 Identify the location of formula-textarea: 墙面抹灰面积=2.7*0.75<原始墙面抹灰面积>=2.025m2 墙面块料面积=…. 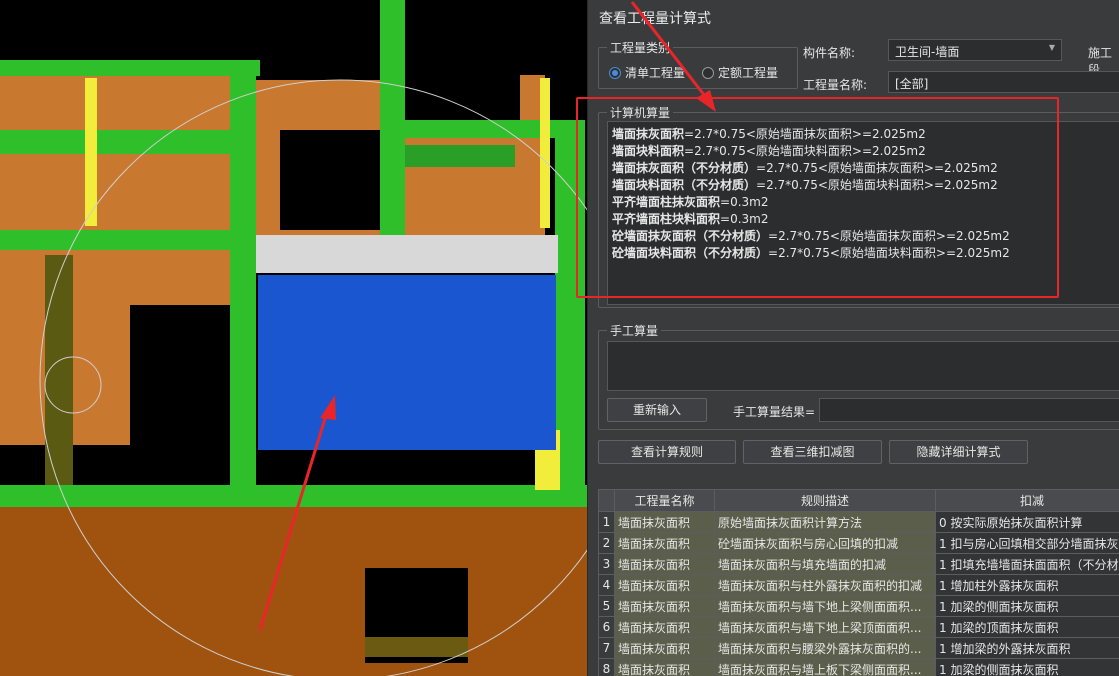
(863, 213).